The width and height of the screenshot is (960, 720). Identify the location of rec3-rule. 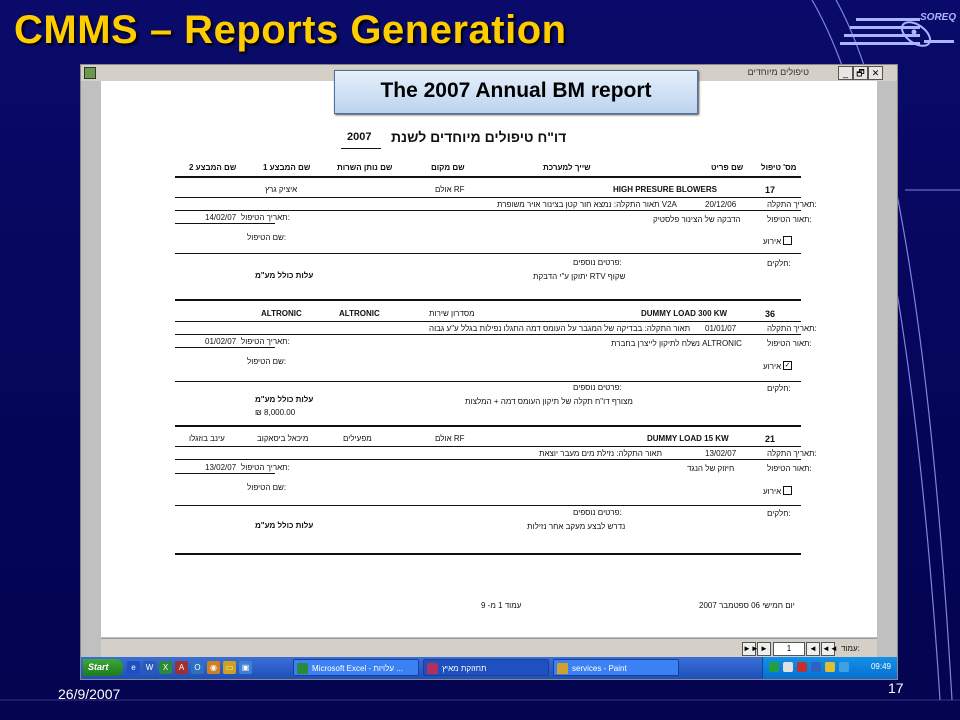
(488, 446).